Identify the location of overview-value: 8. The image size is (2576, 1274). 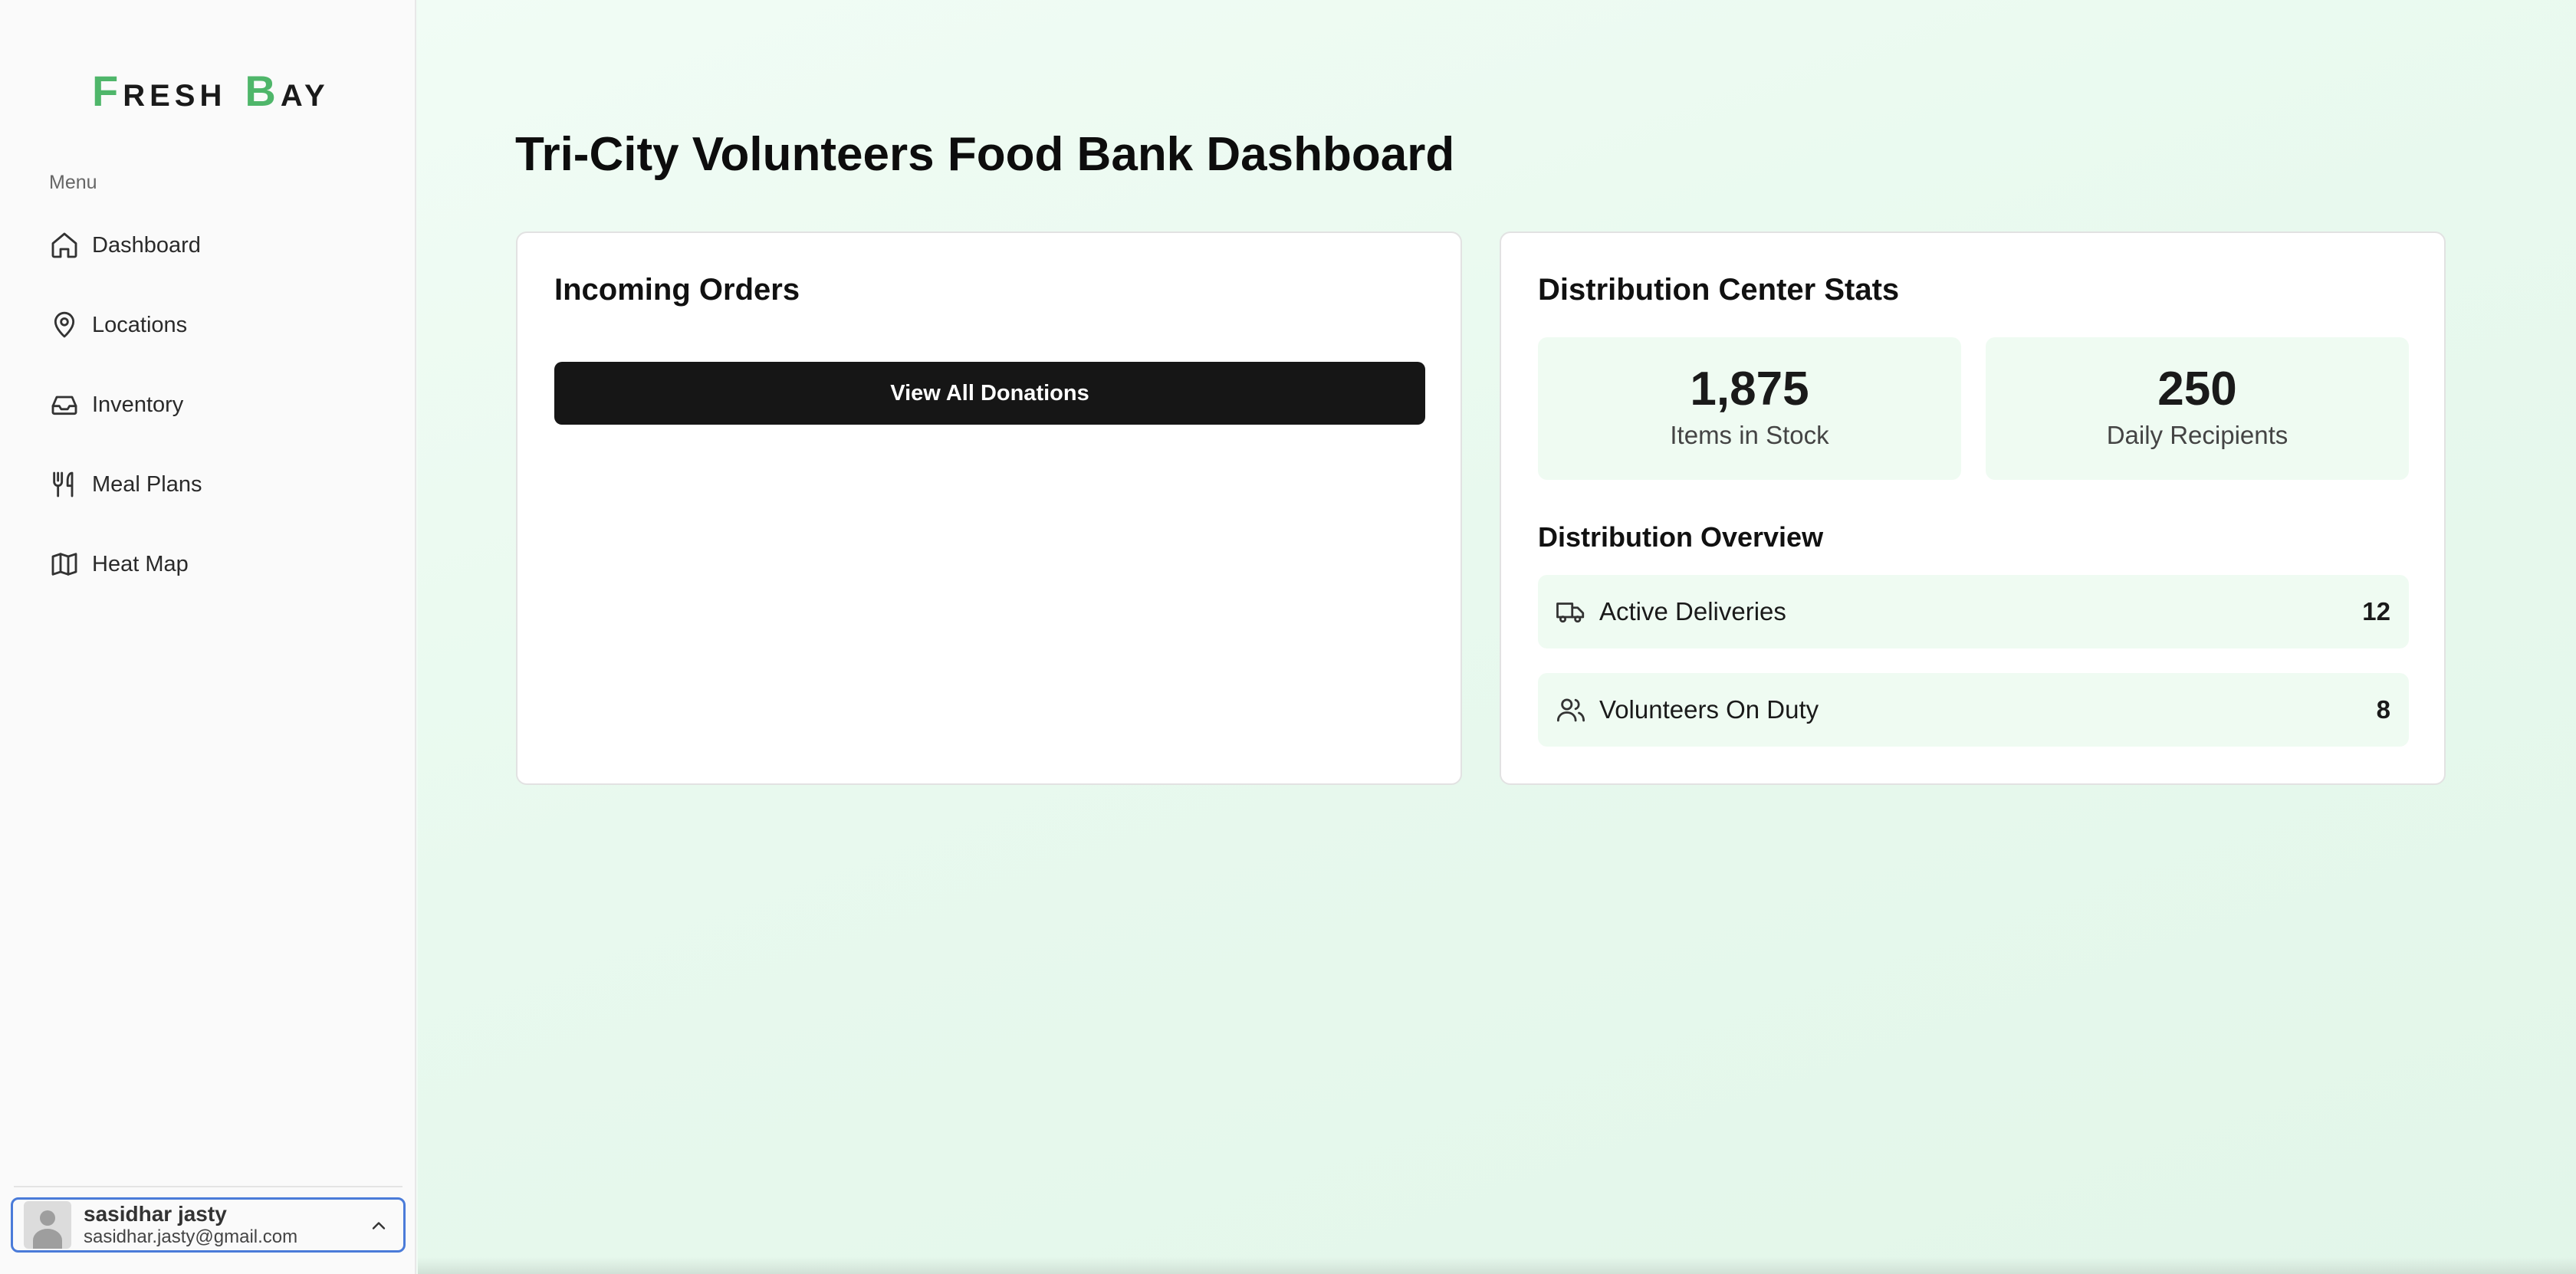
(2383, 709).